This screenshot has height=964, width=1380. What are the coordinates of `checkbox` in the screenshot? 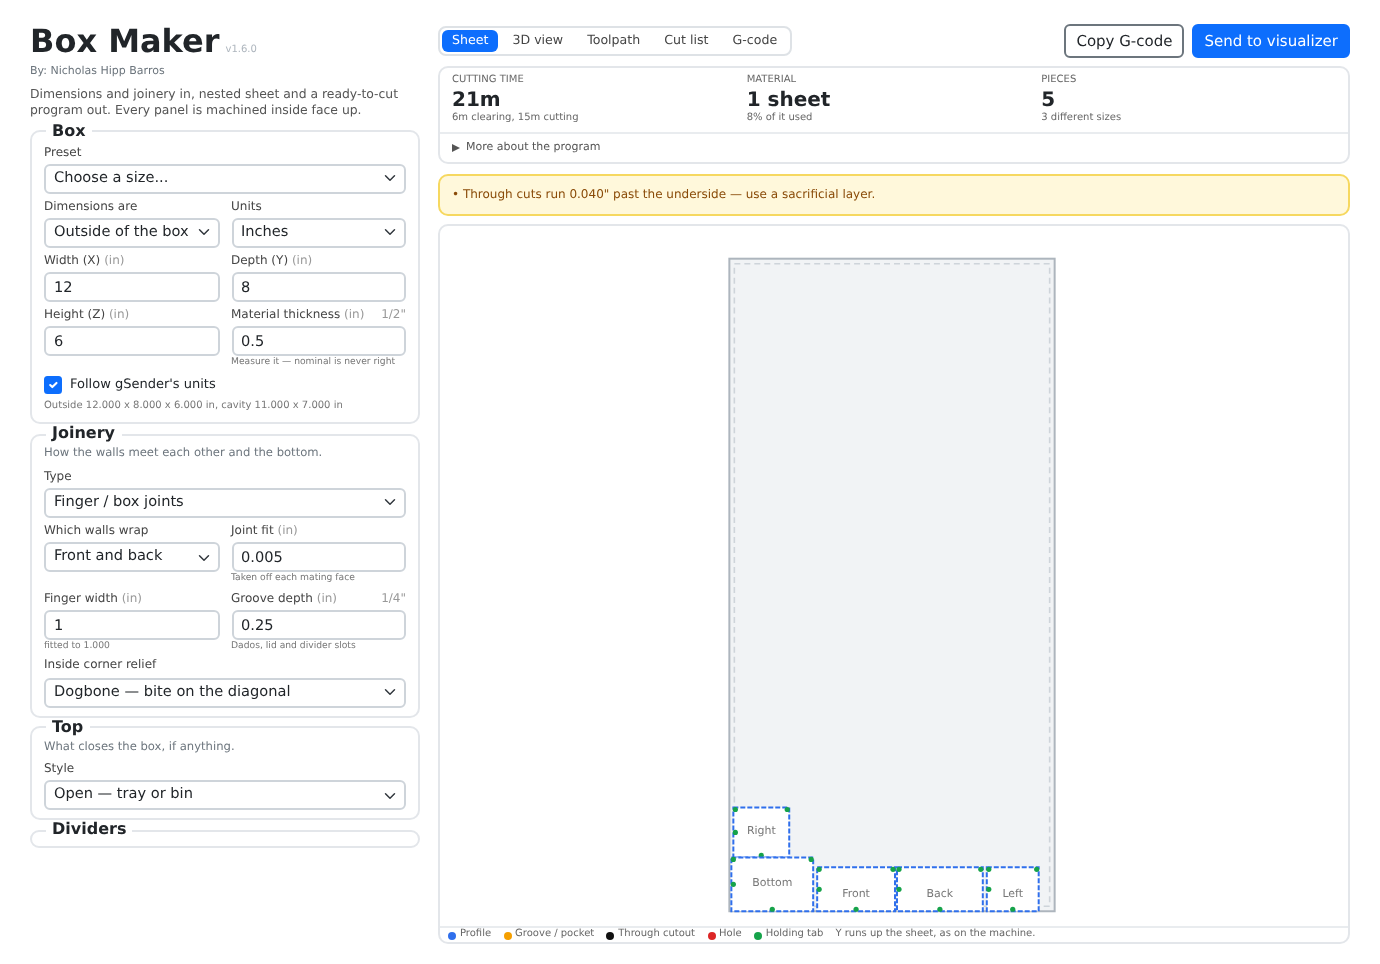 It's located at (53, 385).